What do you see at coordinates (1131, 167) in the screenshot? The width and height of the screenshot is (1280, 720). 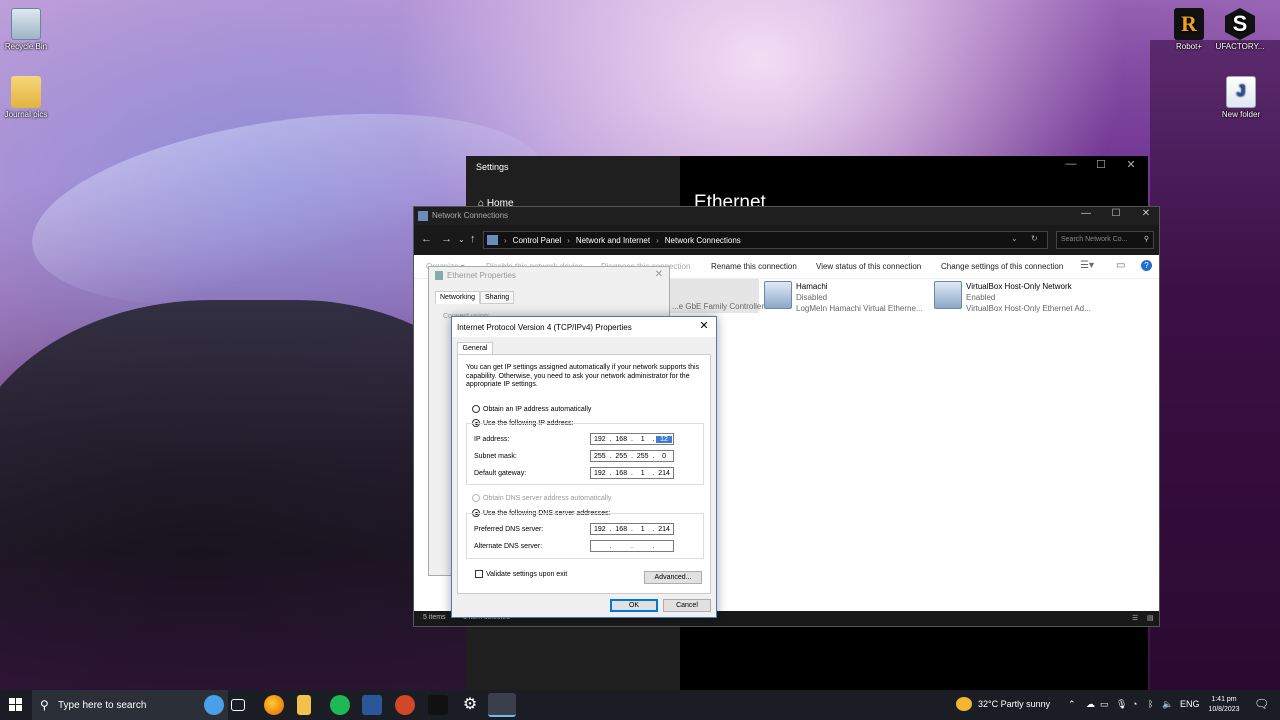 I see `settings-close-button: ✕` at bounding box center [1131, 167].